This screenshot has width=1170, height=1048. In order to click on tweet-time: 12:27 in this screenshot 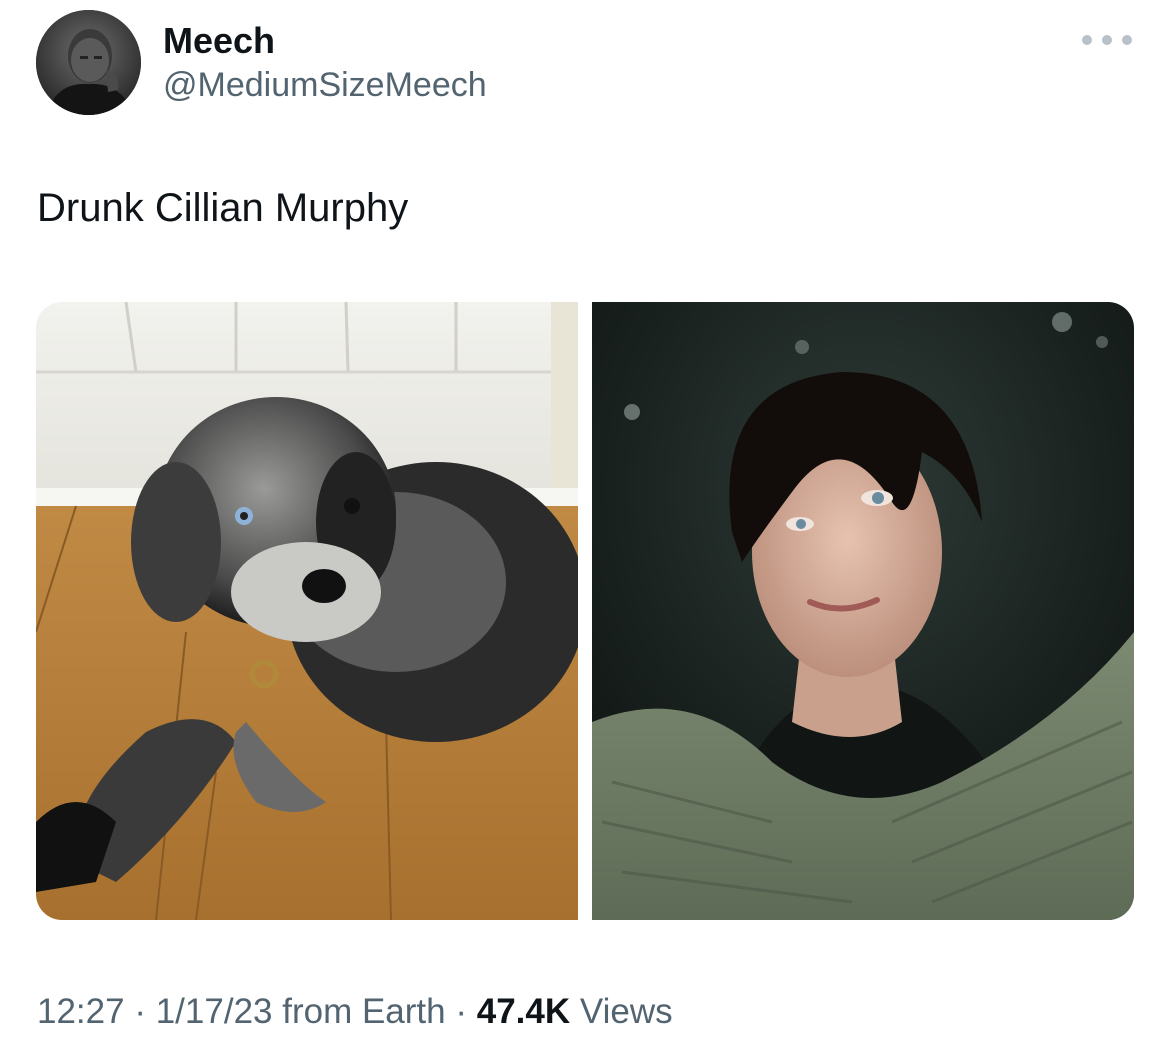, I will do `click(81, 1011)`.